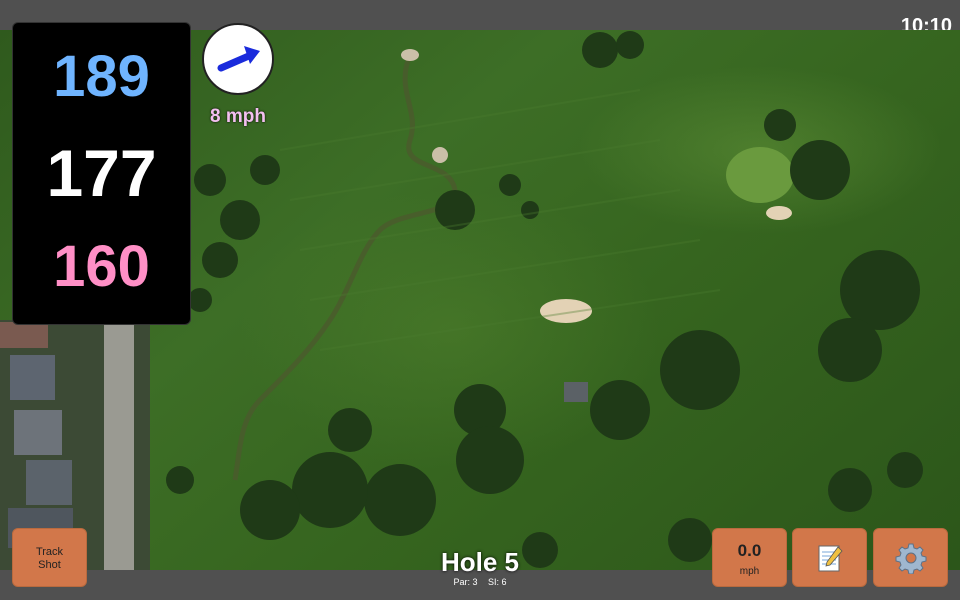 The height and width of the screenshot is (600, 960). I want to click on wind-speed: 8 mph, so click(238, 116).